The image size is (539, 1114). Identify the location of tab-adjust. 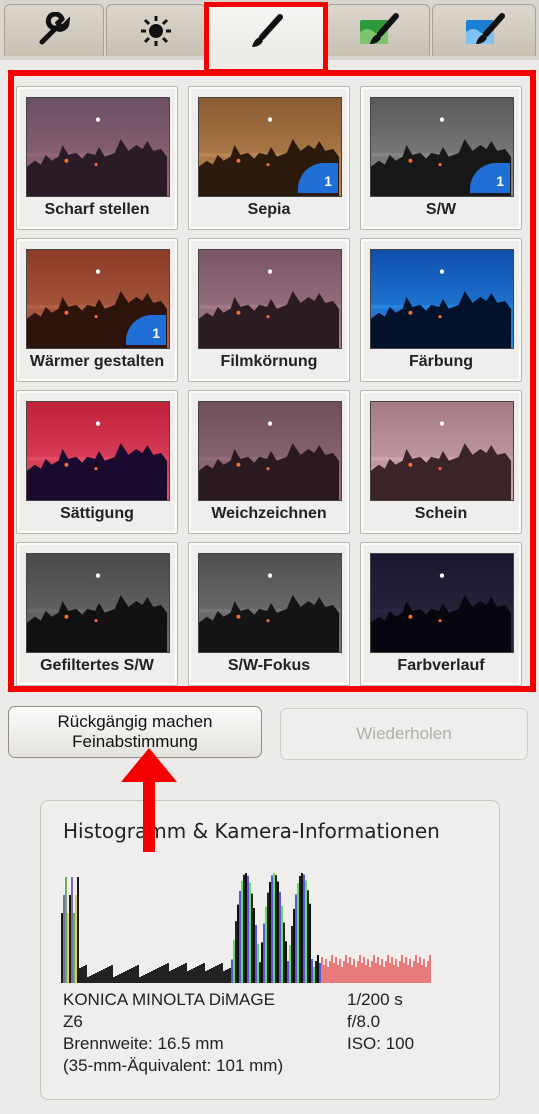
(156, 30).